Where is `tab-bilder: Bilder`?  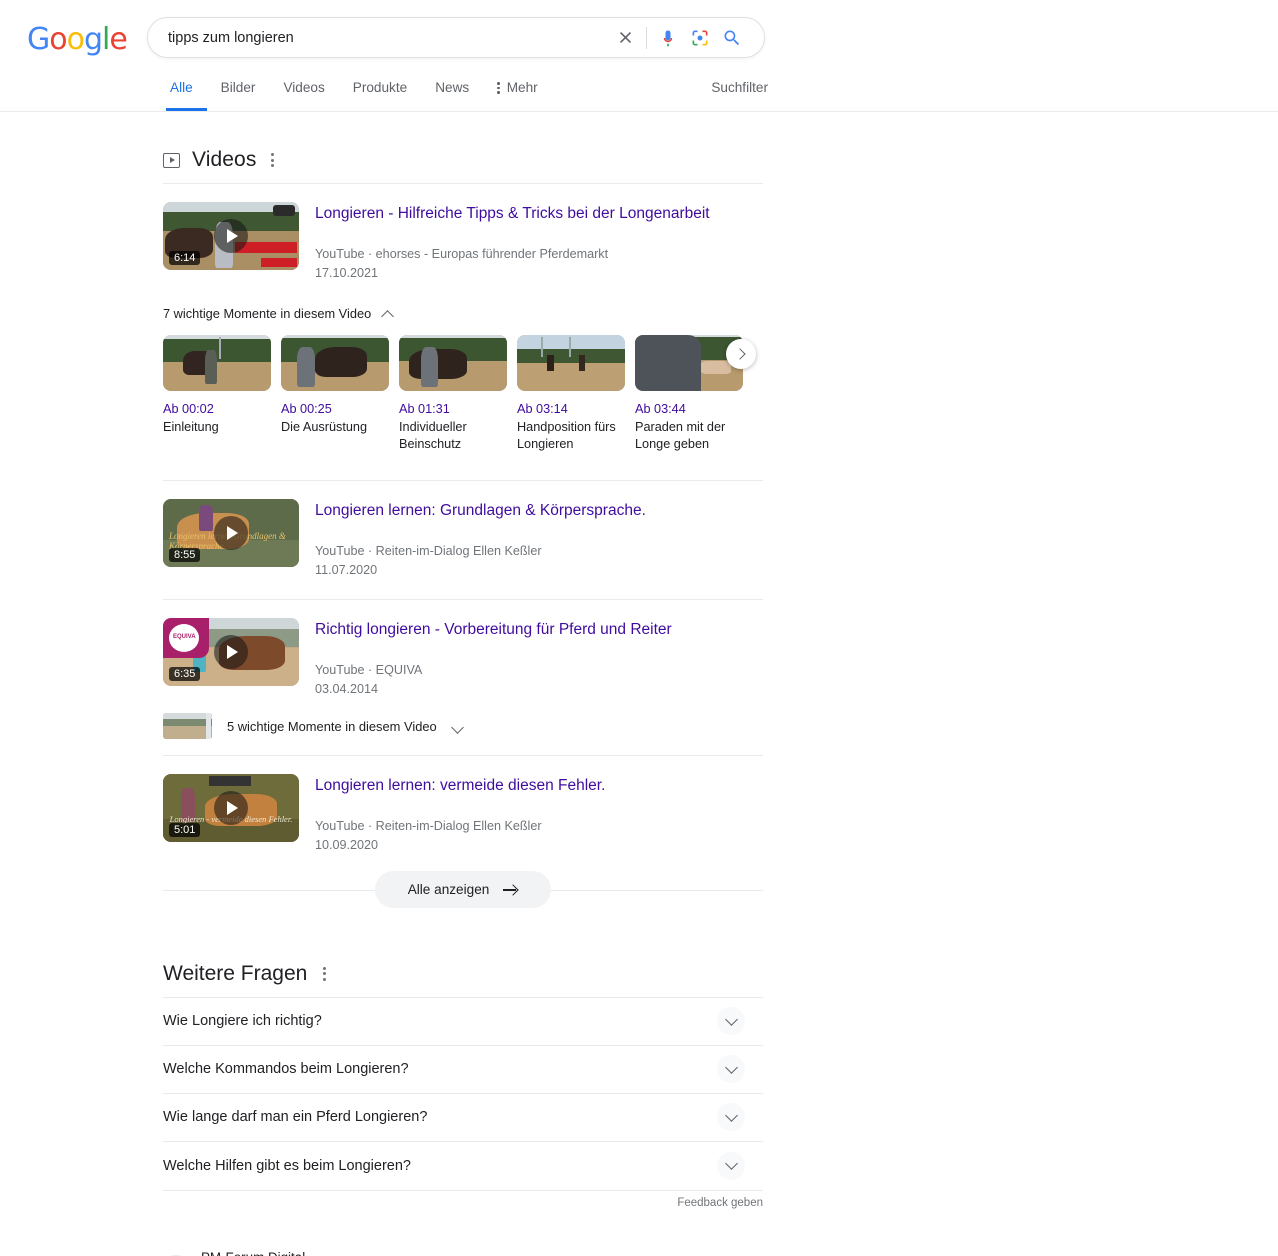 tab-bilder: Bilder is located at coordinates (238, 93).